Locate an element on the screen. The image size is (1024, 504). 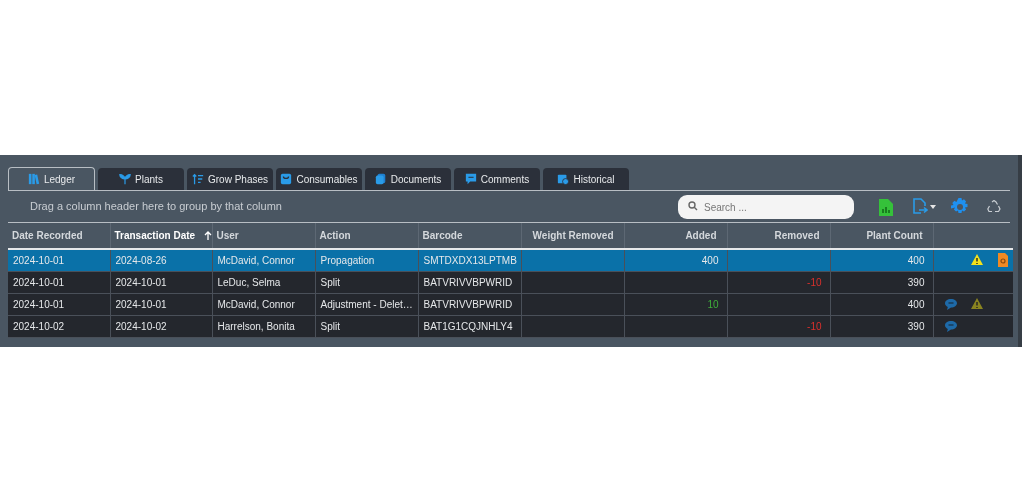
documents-icon is located at coordinates (380, 179).